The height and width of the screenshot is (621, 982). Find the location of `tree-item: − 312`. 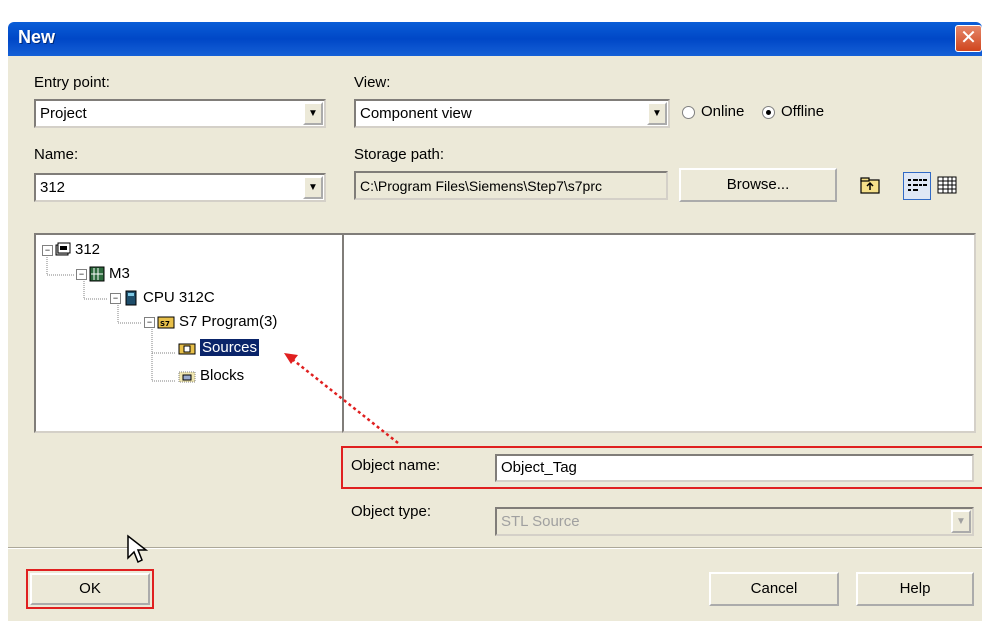

tree-item: − 312 is located at coordinates (71, 249).